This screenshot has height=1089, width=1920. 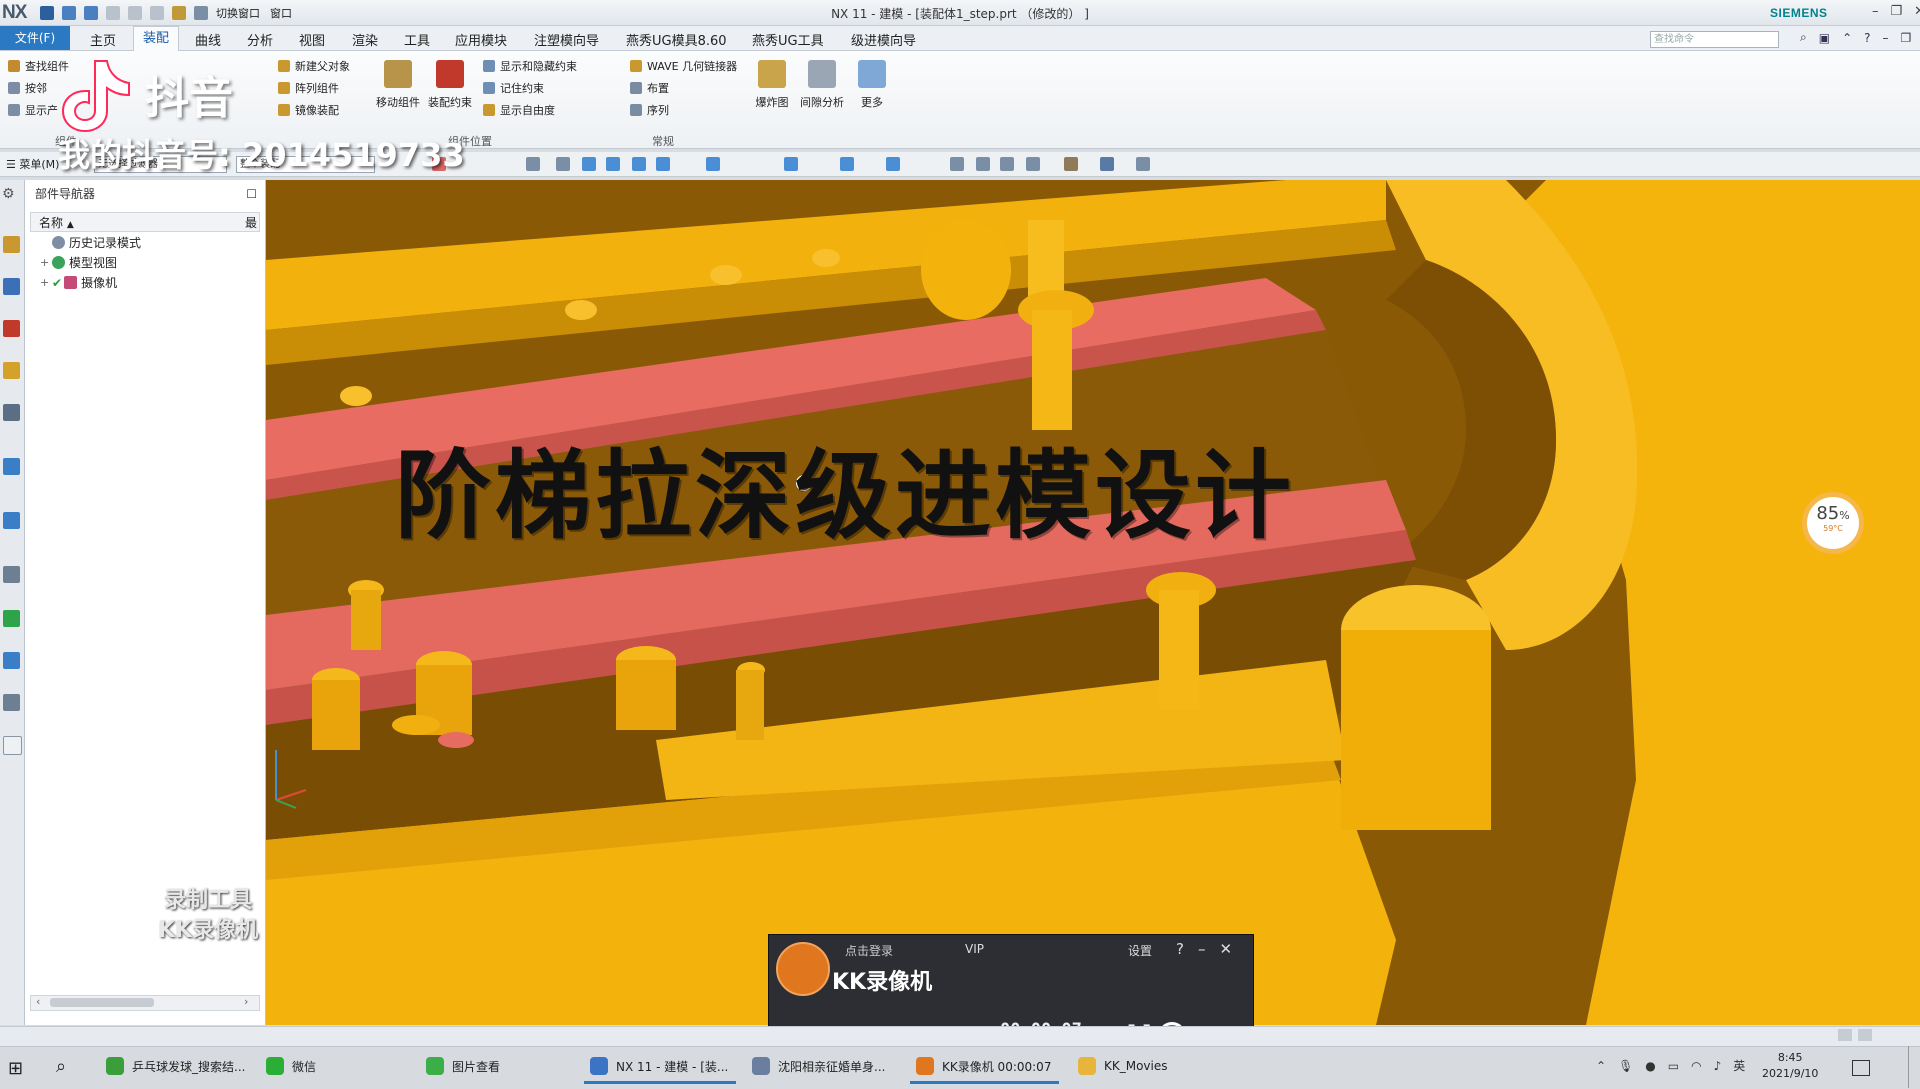 What do you see at coordinates (252, 222) in the screenshot?
I see `column-recent: 最` at bounding box center [252, 222].